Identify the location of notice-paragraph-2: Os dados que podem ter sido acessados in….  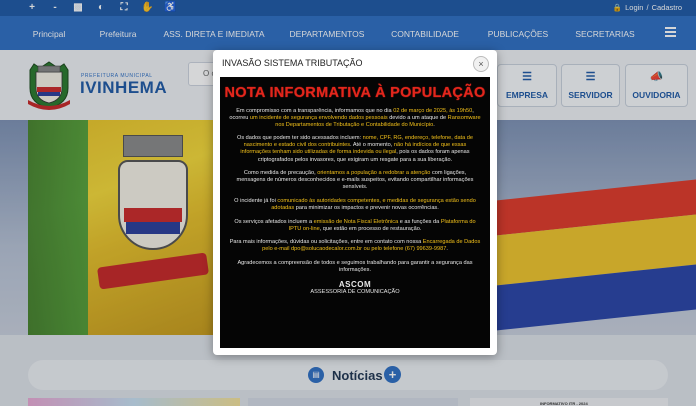
(354, 149).